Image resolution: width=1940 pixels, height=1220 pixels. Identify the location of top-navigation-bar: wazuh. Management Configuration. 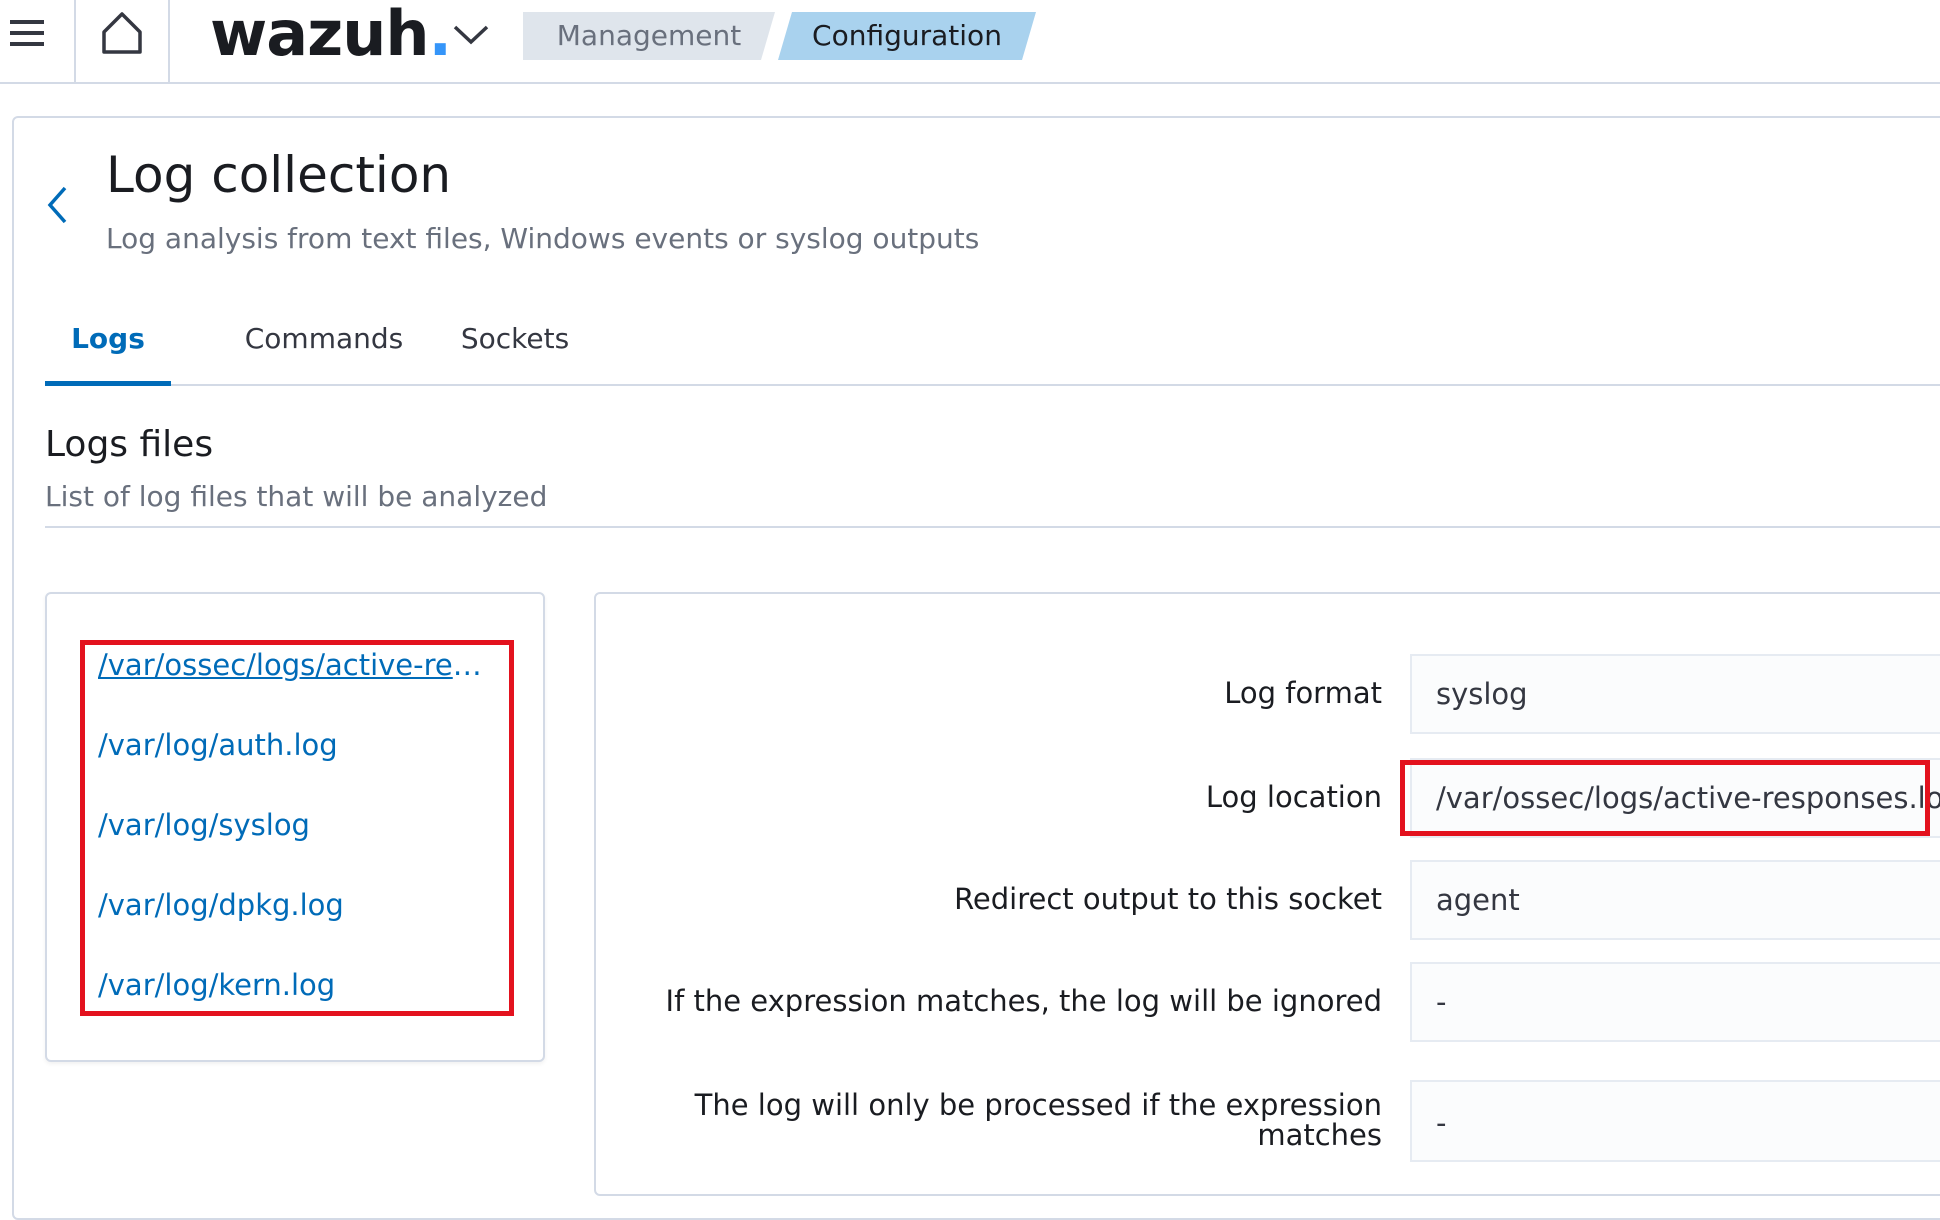
(970, 42).